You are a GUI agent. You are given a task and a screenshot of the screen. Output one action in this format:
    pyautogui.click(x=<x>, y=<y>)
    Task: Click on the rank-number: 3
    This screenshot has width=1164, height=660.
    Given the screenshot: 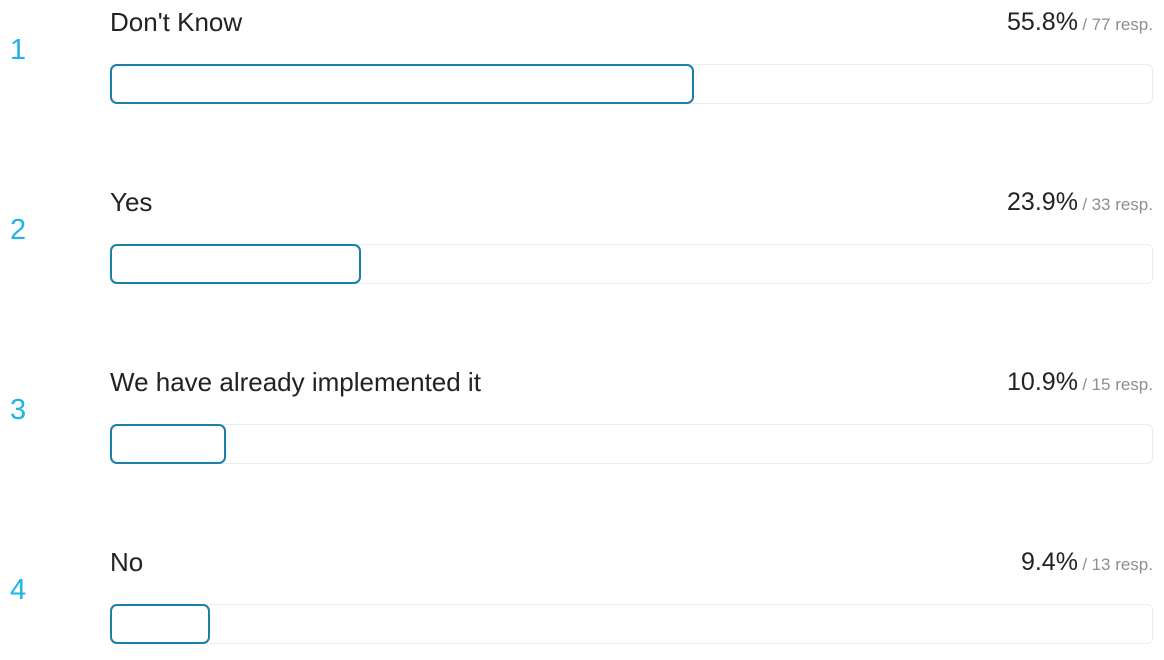 What is the action you would take?
    pyautogui.click(x=18, y=410)
    